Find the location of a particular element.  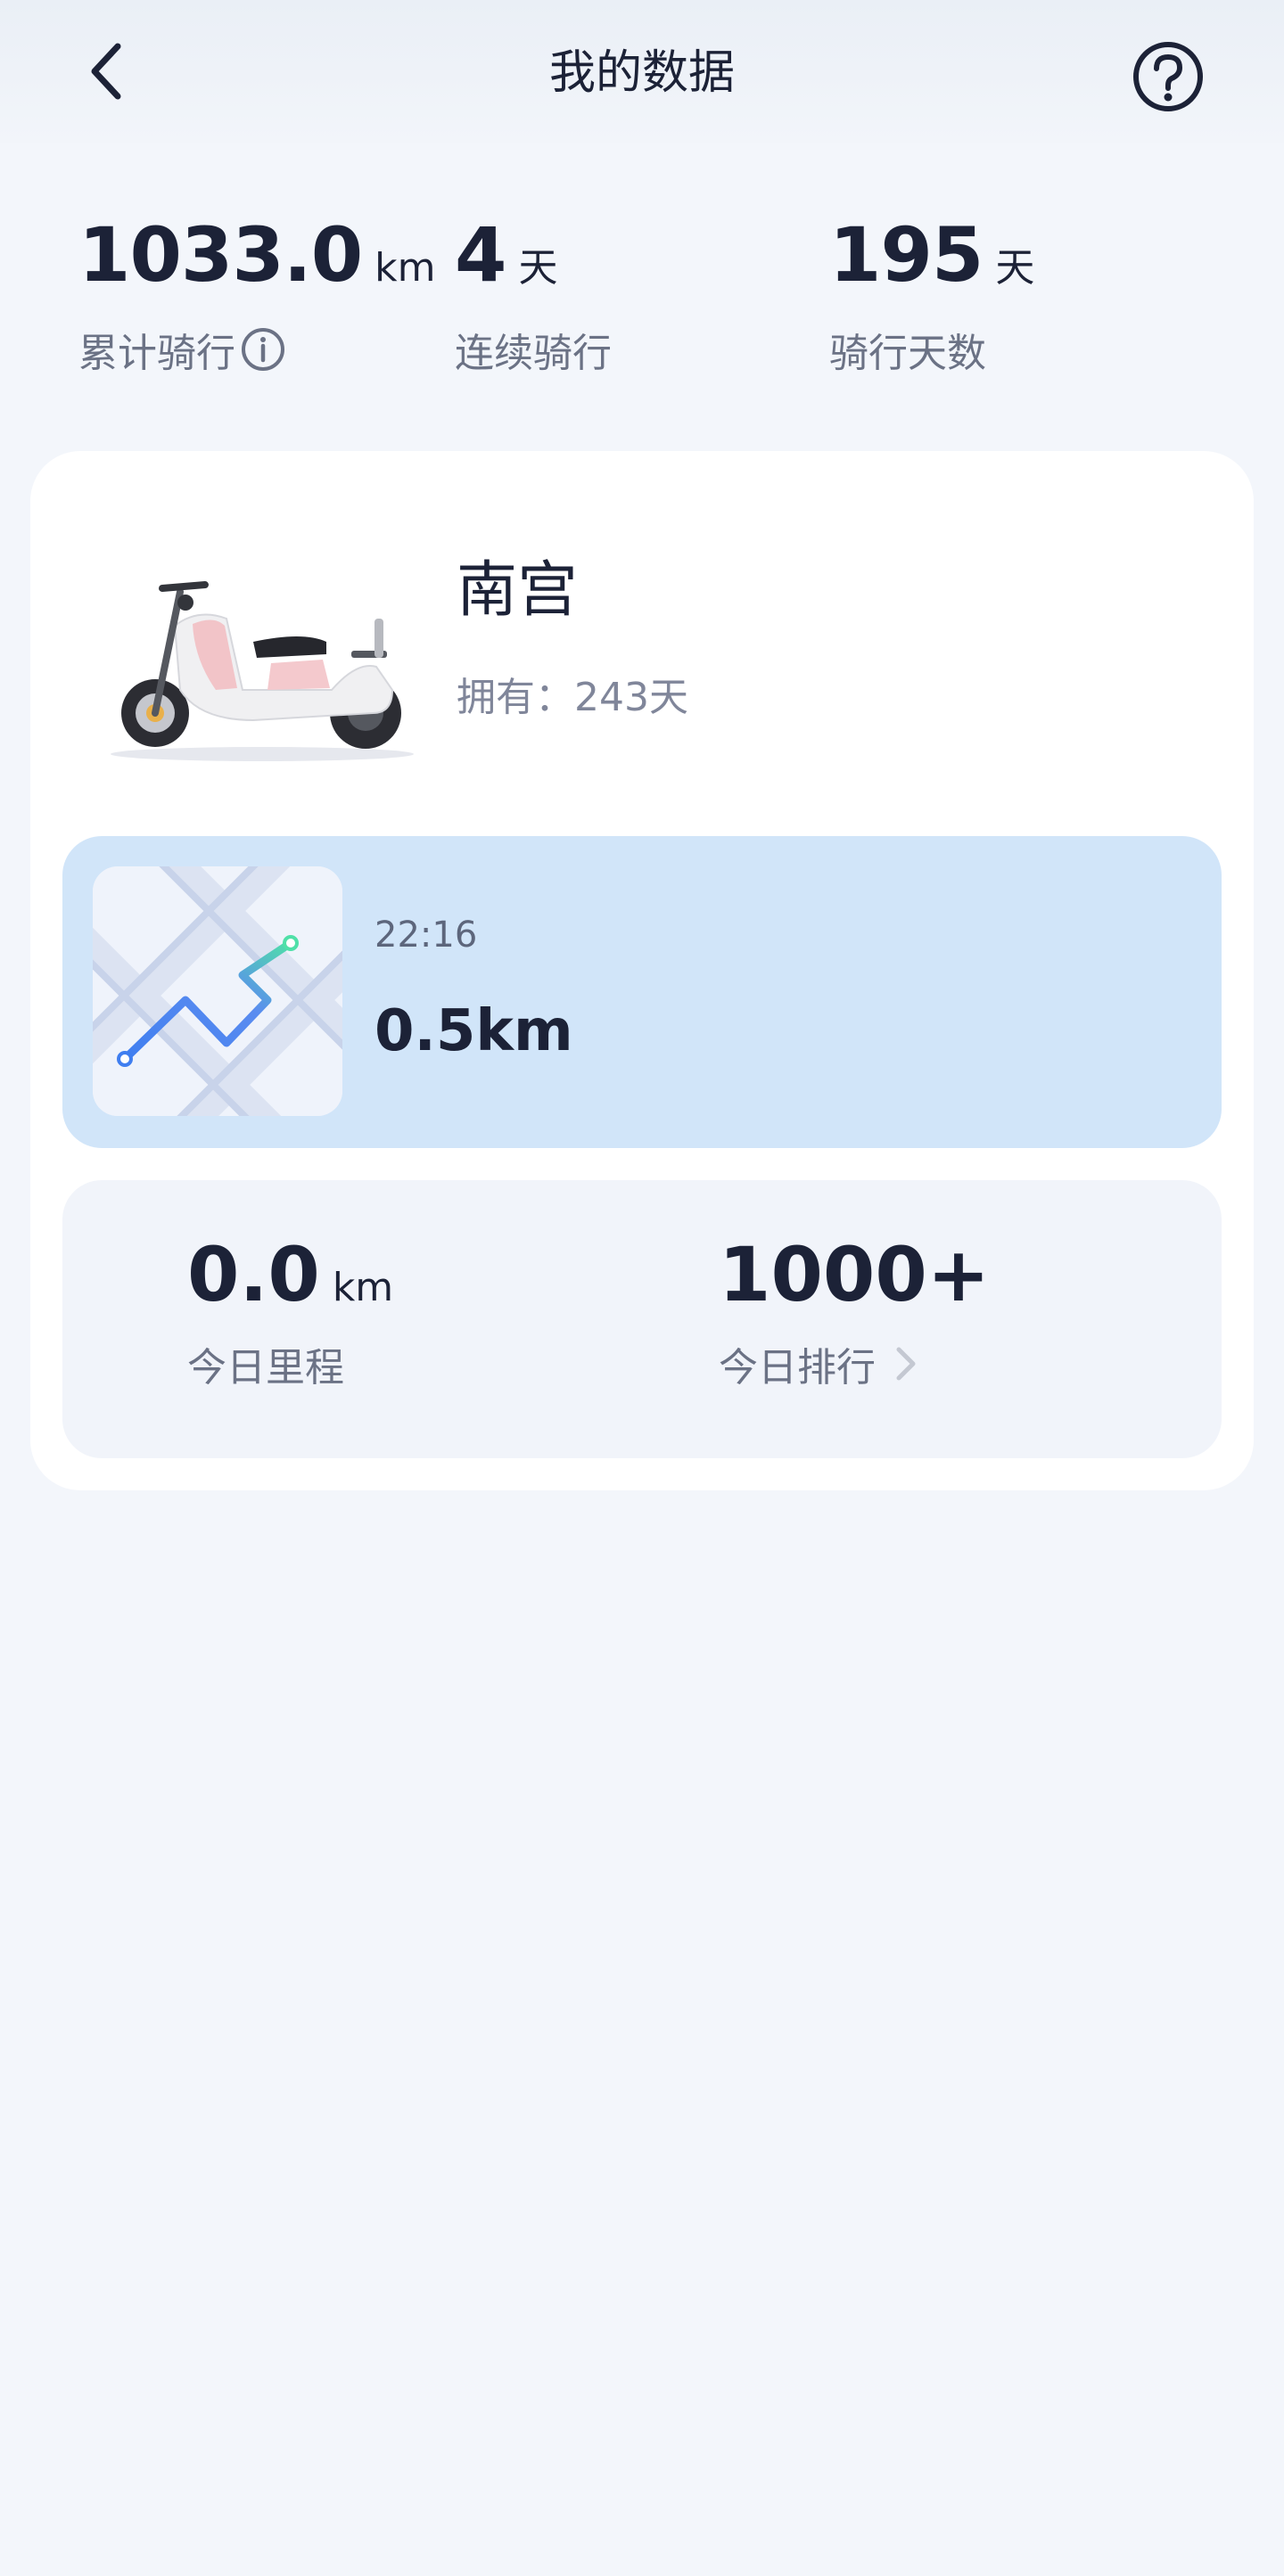

total-distance-stat: 1033.0 km 累计骑行 is located at coordinates (257, 294).